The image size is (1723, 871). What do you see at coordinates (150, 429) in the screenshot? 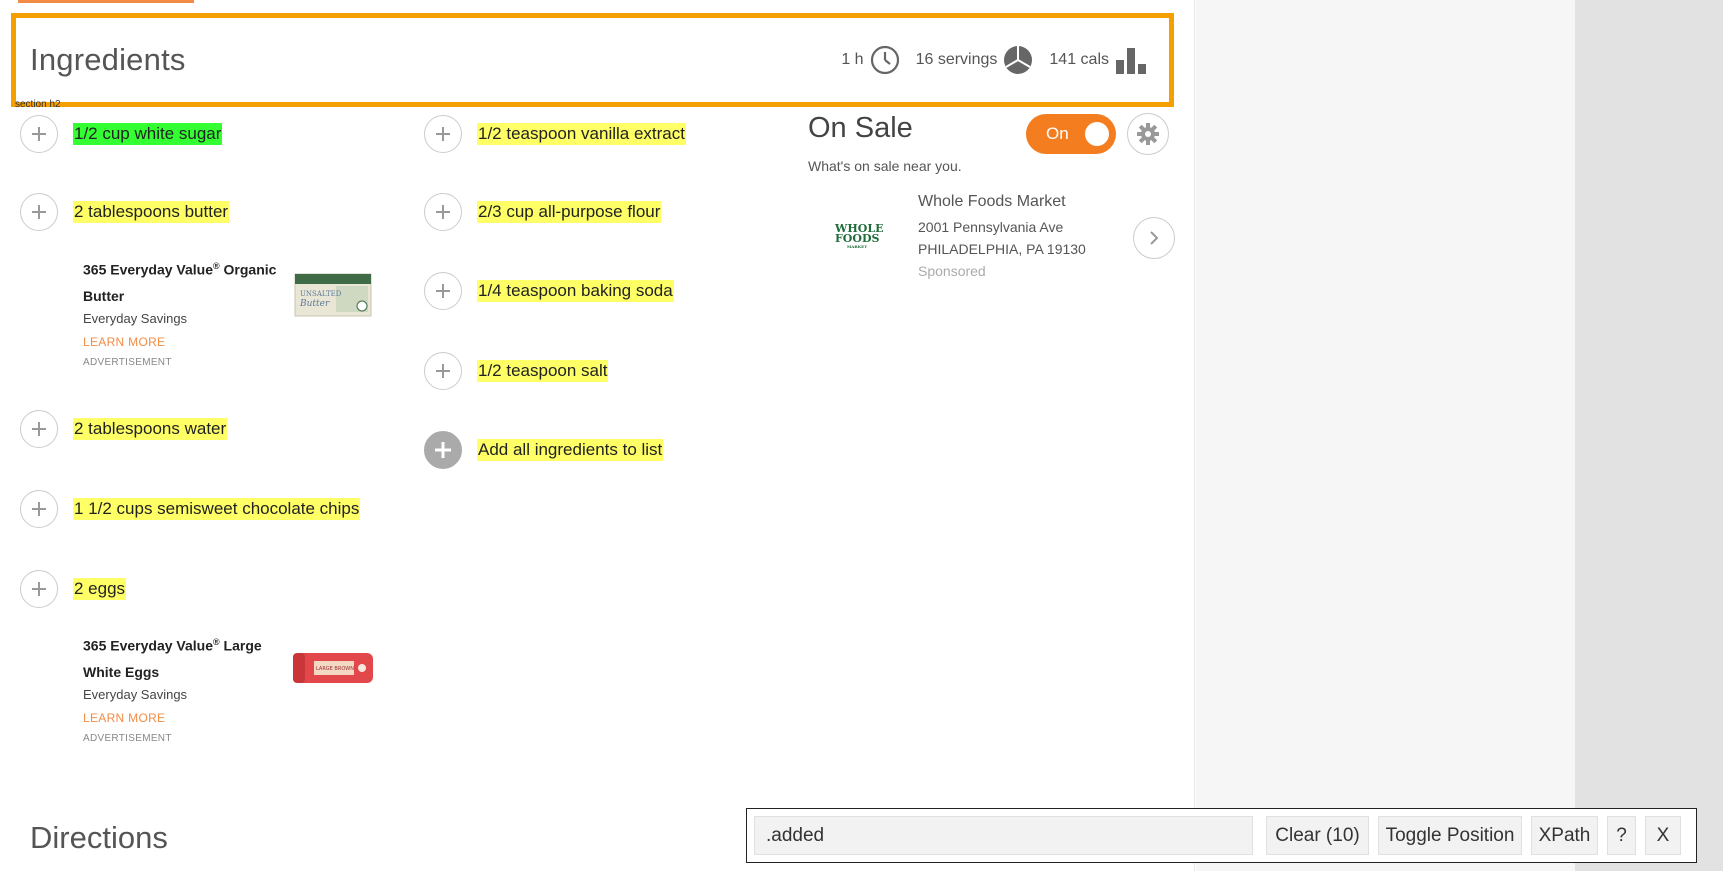
I see `ingredient-label: 2 tablespoons water` at bounding box center [150, 429].